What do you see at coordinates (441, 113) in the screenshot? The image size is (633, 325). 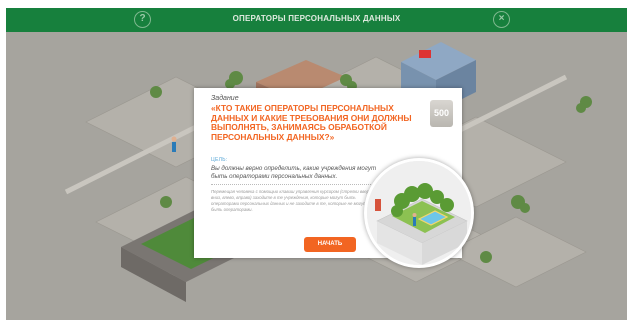 I see `points-badge: 500` at bounding box center [441, 113].